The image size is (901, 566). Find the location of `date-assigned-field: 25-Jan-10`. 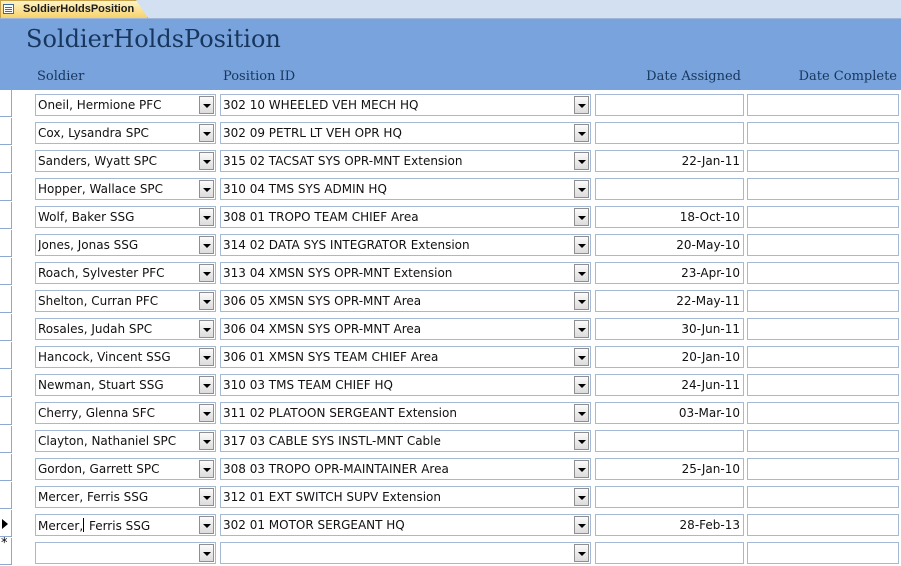

date-assigned-field: 25-Jan-10 is located at coordinates (669, 469).